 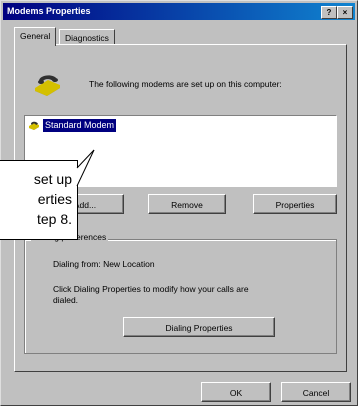 What do you see at coordinates (80, 125) in the screenshot?
I see `modem-name: Standard Modem` at bounding box center [80, 125].